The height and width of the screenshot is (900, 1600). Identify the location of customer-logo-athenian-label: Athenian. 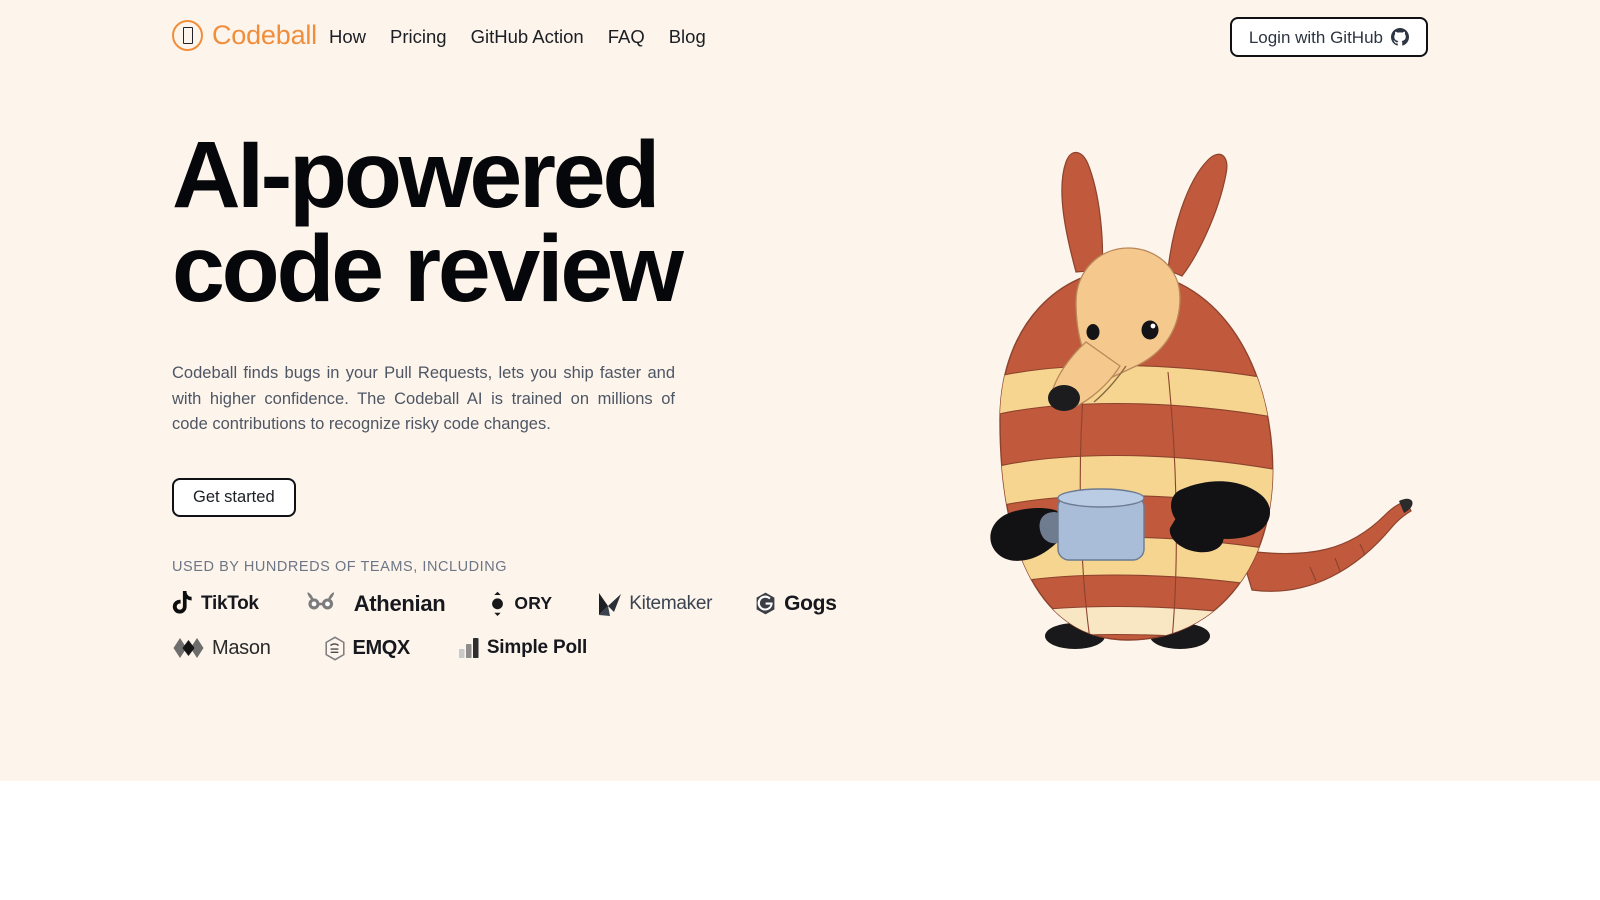
(399, 603).